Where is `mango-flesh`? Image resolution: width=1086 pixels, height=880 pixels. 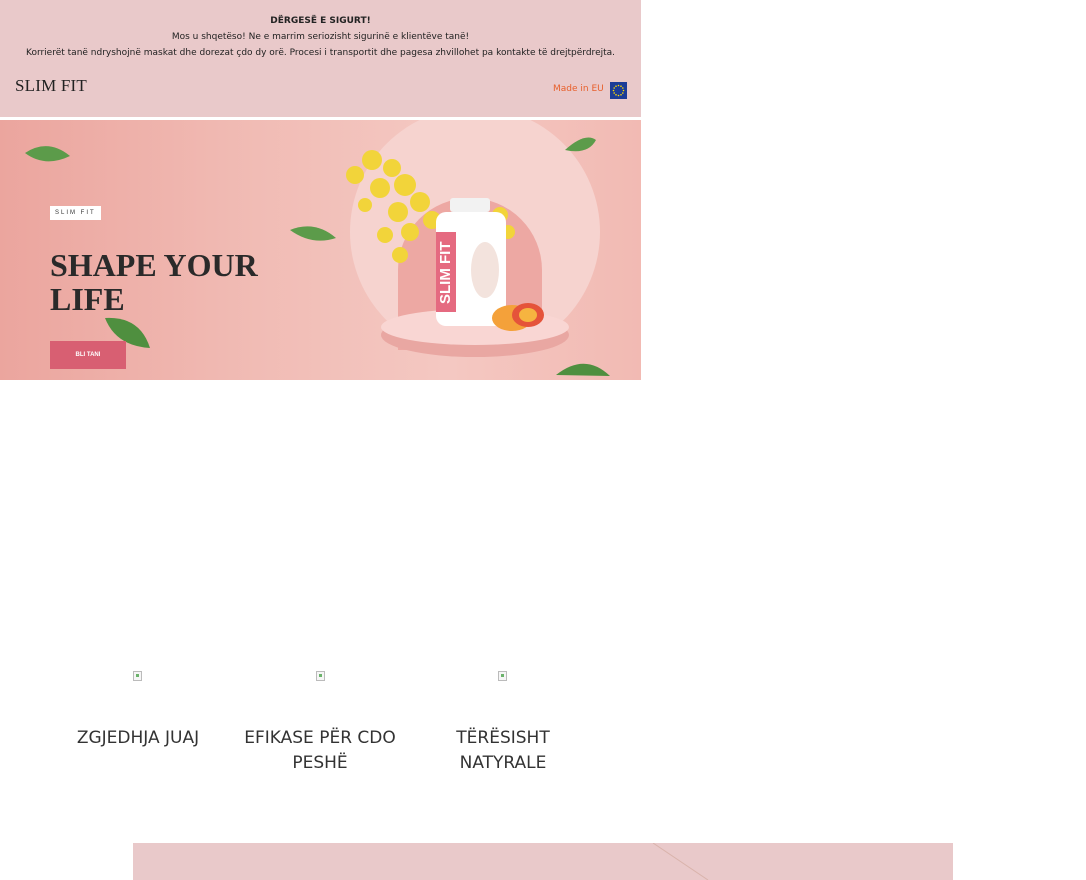
mango-flesh is located at coordinates (528, 315).